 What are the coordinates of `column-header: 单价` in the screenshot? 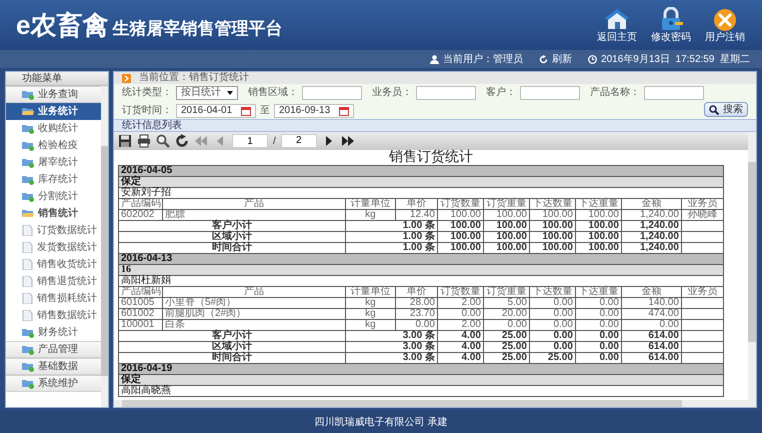 It's located at (416, 204).